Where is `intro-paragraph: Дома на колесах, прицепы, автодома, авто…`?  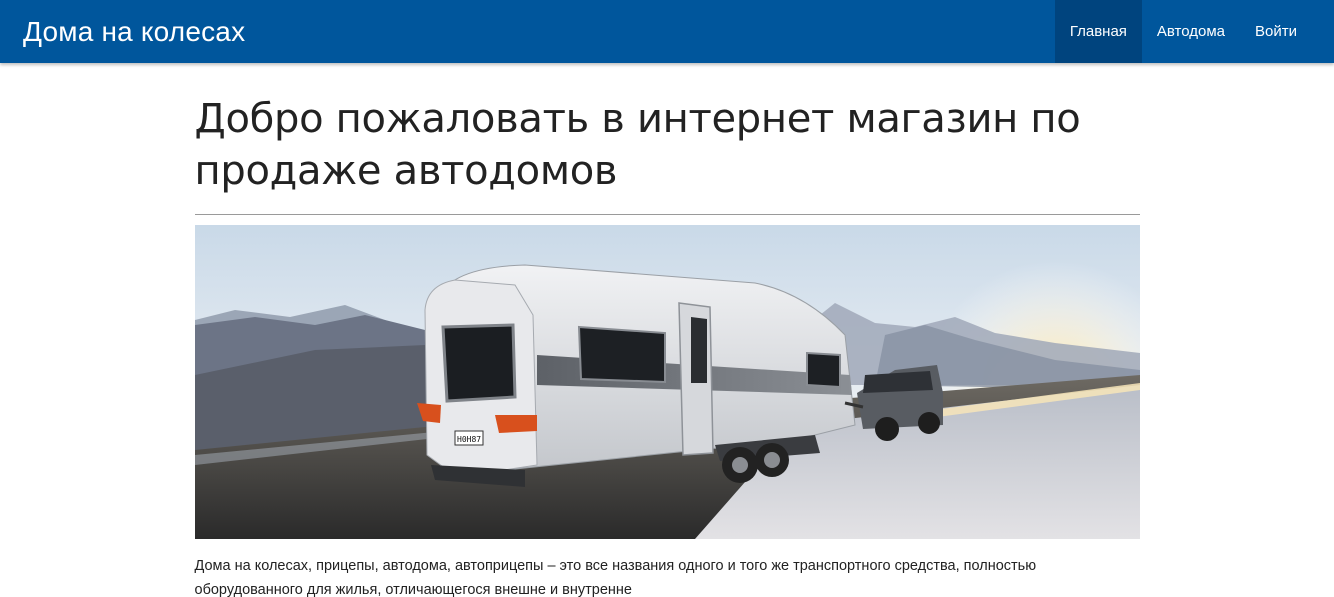 intro-paragraph: Дома на колесах, прицепы, автодома, авто… is located at coordinates (615, 577).